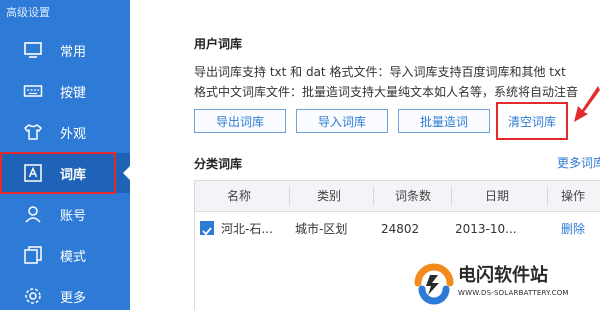 This screenshot has height=316, width=600. I want to click on description-line-1: 导出词库支持 txt 和 dat 格式文件：导入词库支持百度词库和其他 txt, so click(380, 72).